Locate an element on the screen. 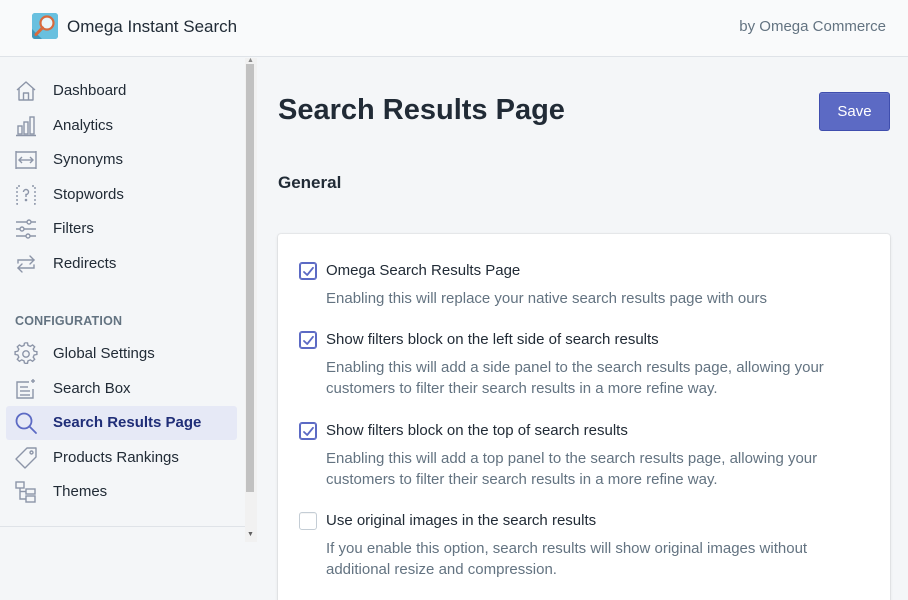 The height and width of the screenshot is (600, 908). search-icon is located at coordinates (26, 423).